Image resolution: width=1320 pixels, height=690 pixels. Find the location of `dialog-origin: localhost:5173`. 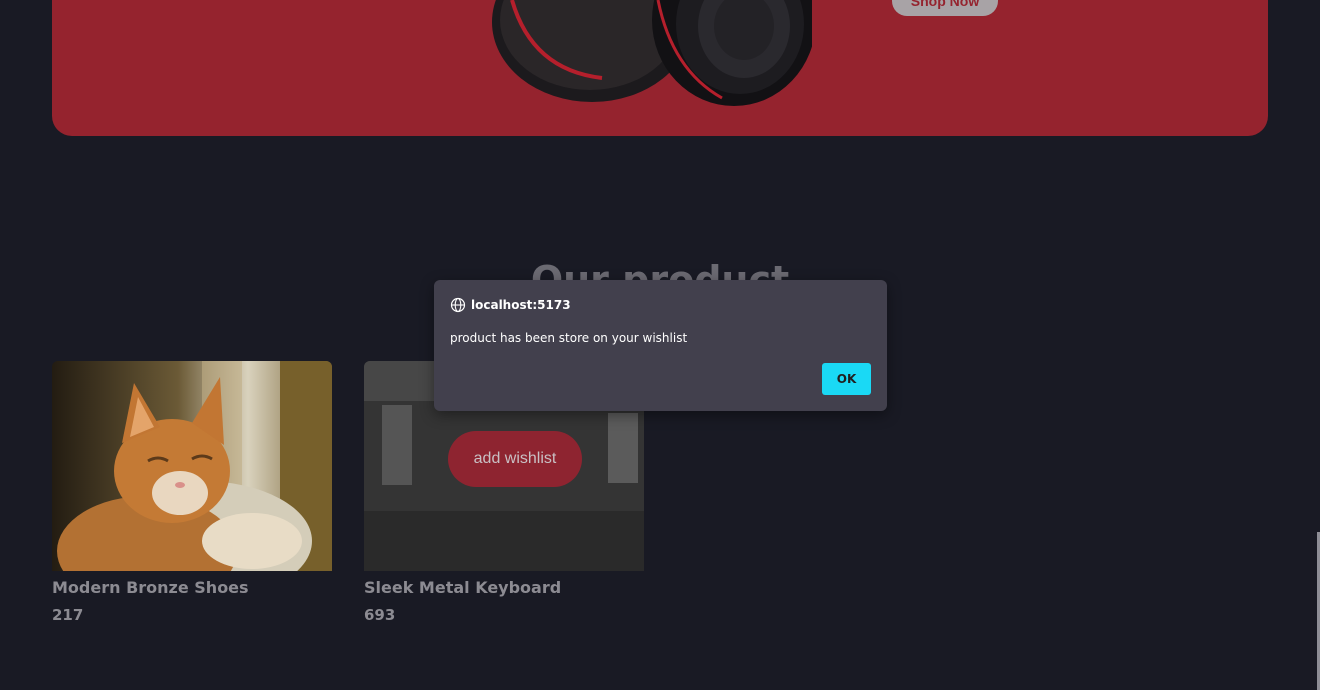

dialog-origin: localhost:5173 is located at coordinates (521, 305).